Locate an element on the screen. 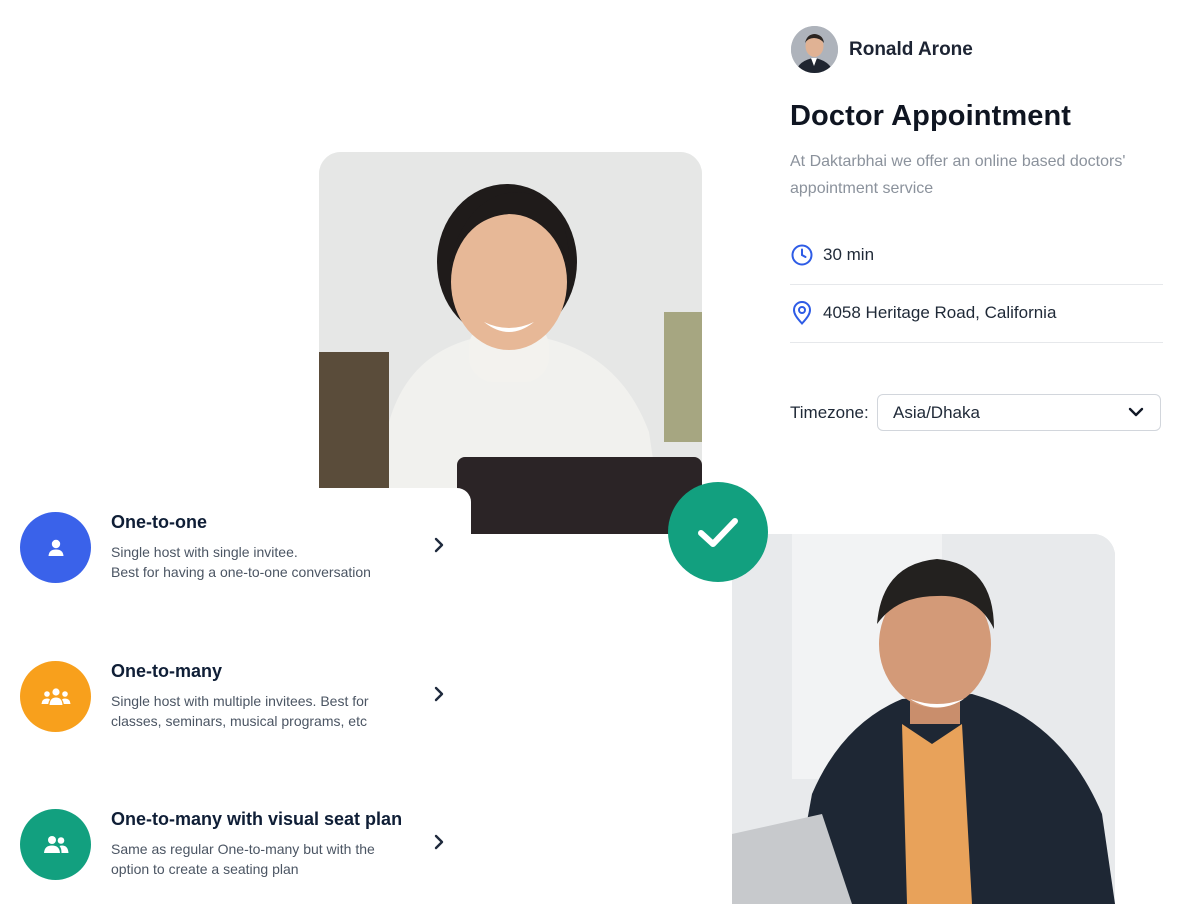 This screenshot has height=904, width=1190. host-name: Ronald Arone is located at coordinates (911, 49).